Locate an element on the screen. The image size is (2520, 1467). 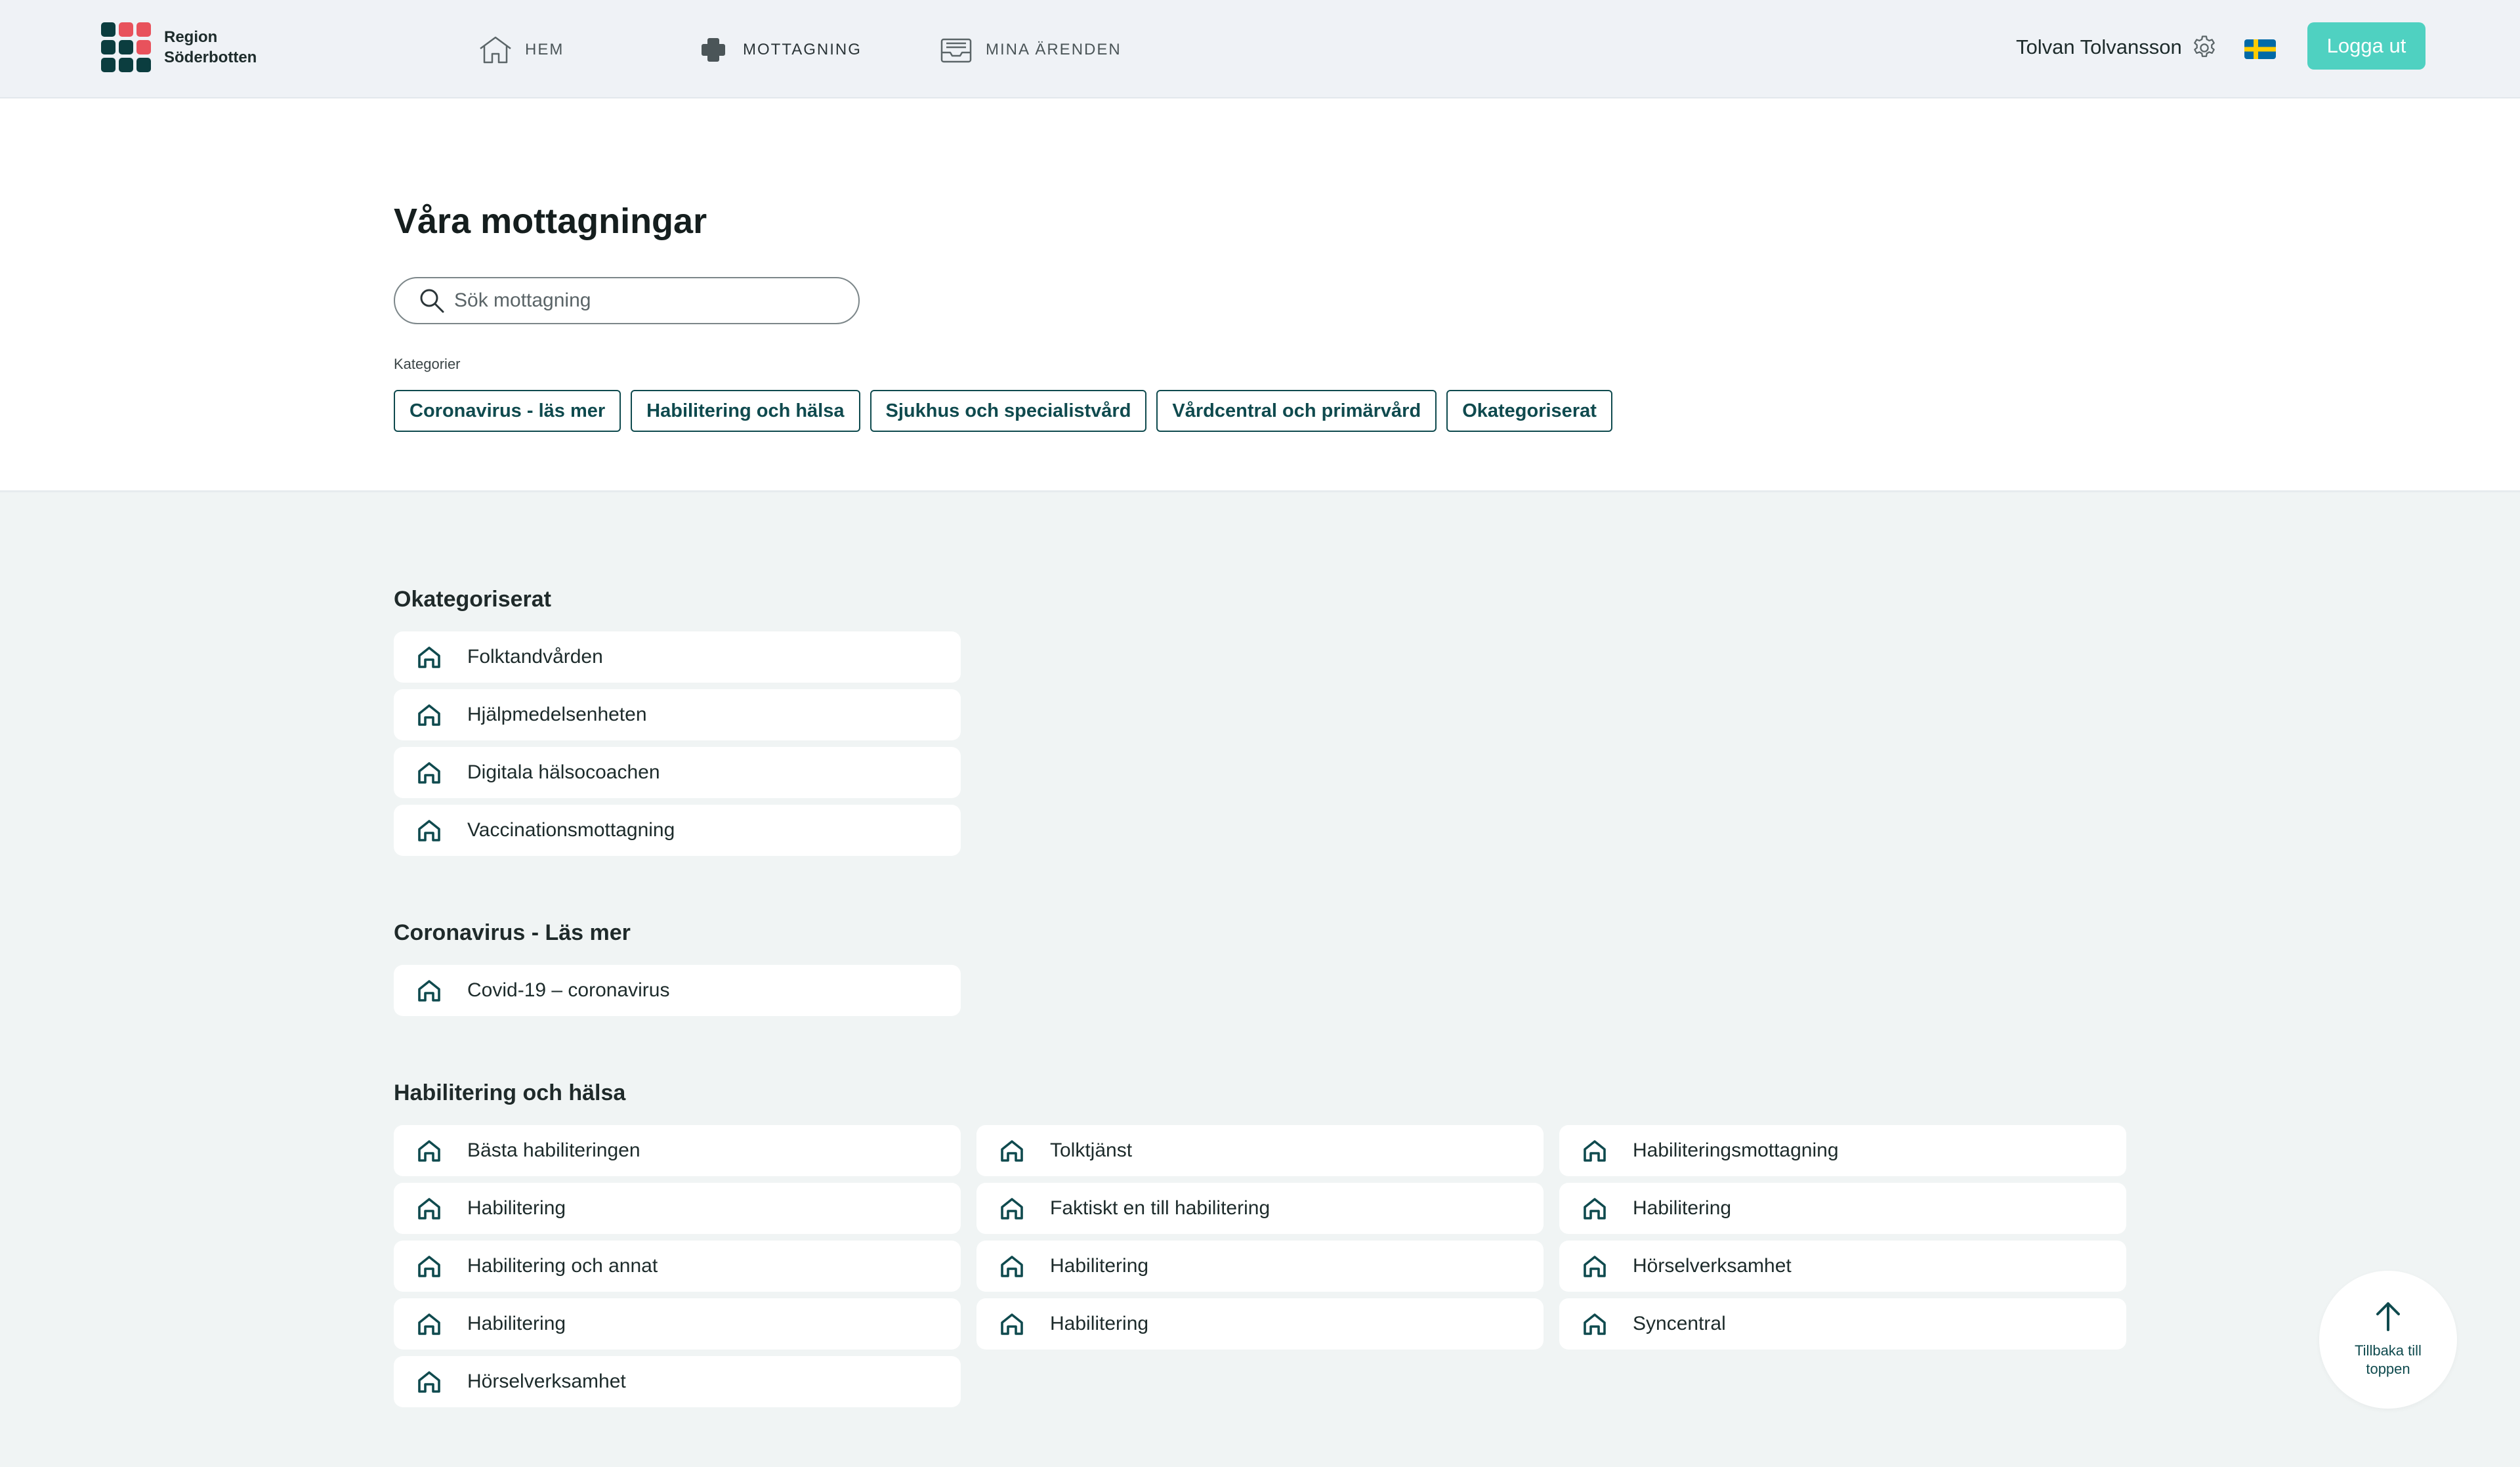
logo-mark-icon is located at coordinates (126, 47).